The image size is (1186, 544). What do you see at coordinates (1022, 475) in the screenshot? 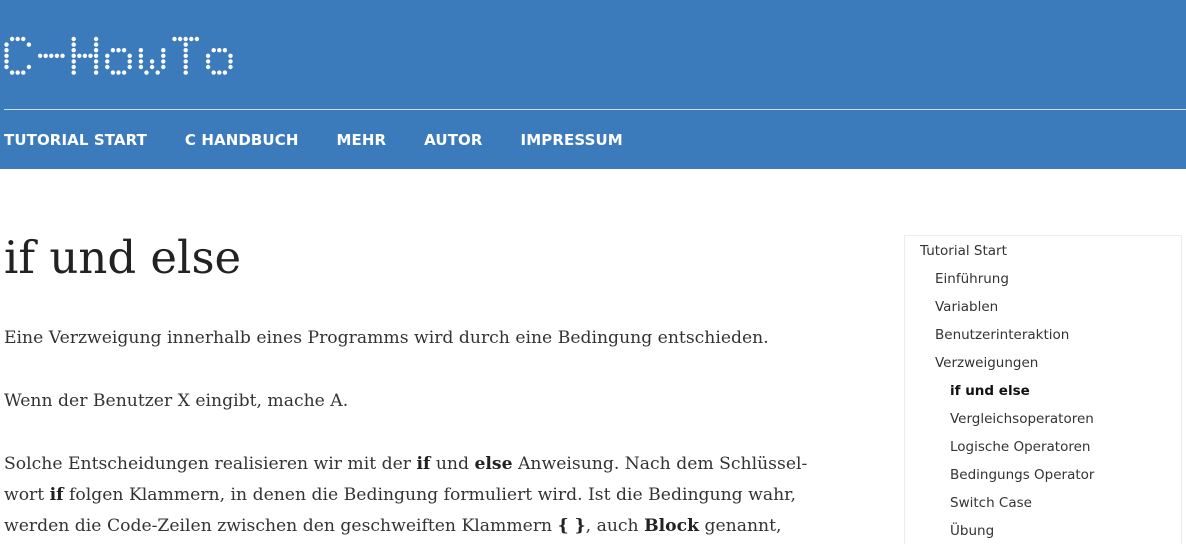
I see `toc-item-bedingungs-operator: Bedingungs Operator` at bounding box center [1022, 475].